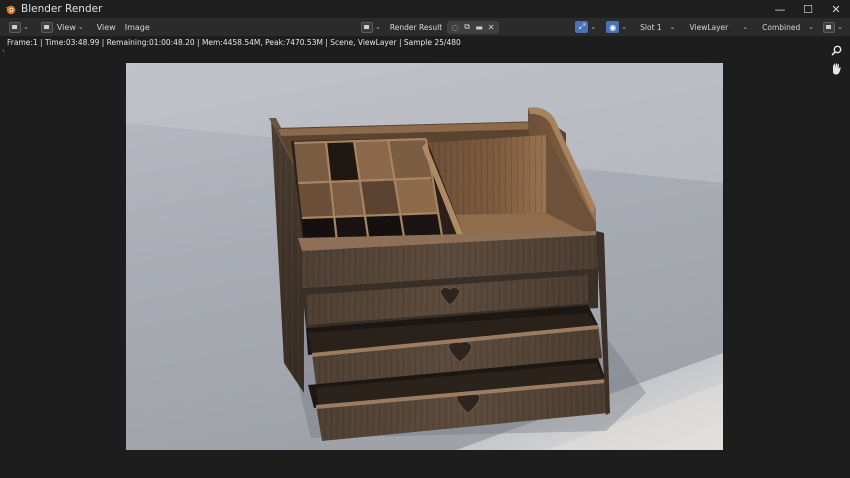  I want to click on window-controls: — ☐ ✕, so click(808, 9).